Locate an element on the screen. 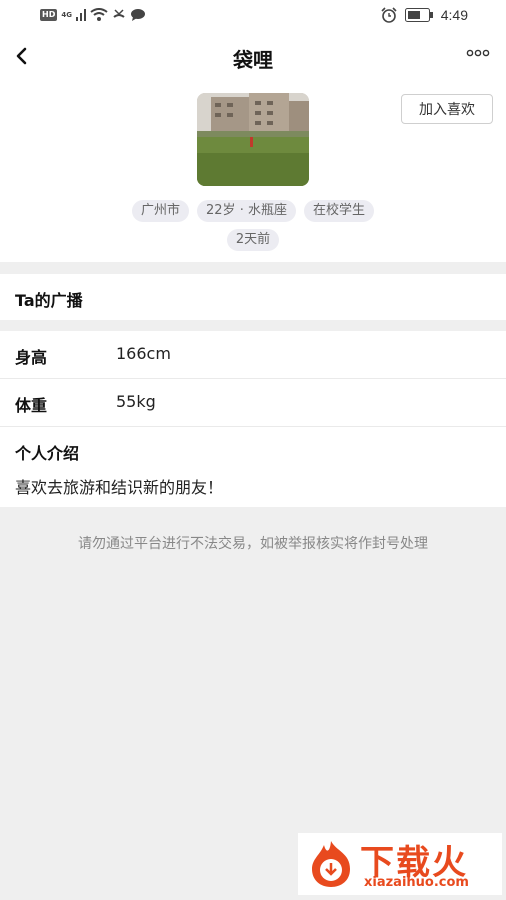 This screenshot has height=900, width=506. last-active-row: 2天前 is located at coordinates (253, 240).